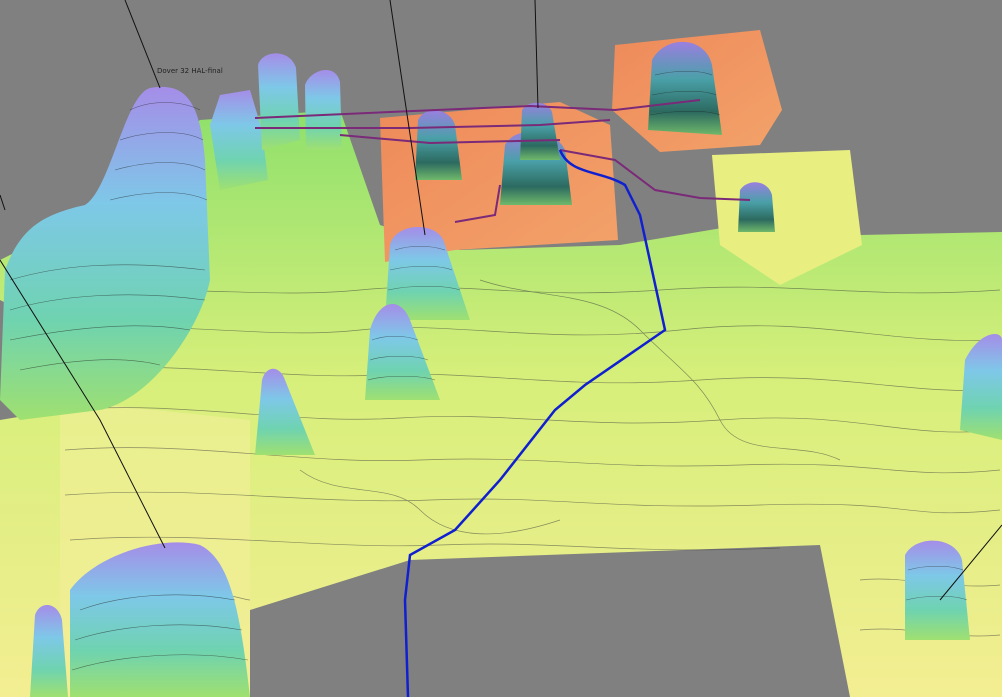  Describe the element at coordinates (239, 140) in the screenshot. I see `peak-left-top` at that location.